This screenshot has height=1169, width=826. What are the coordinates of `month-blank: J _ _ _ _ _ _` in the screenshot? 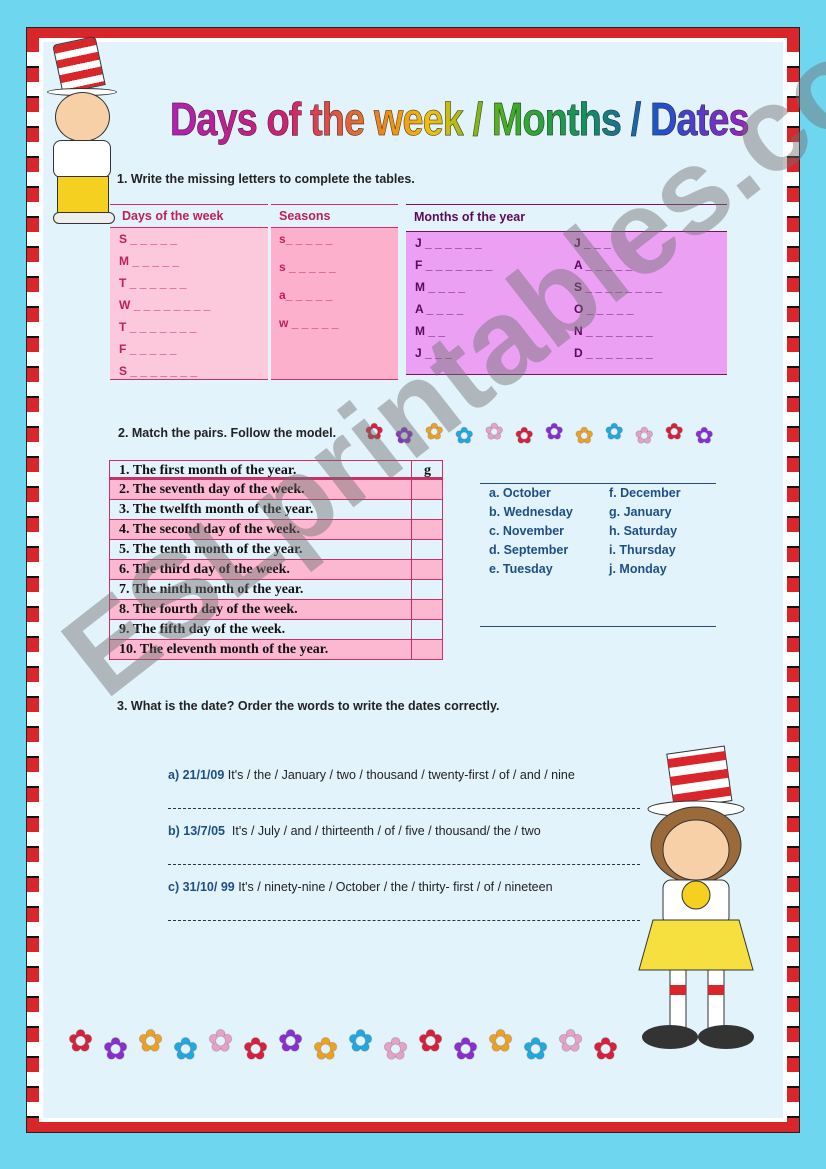 It's located at (448, 243).